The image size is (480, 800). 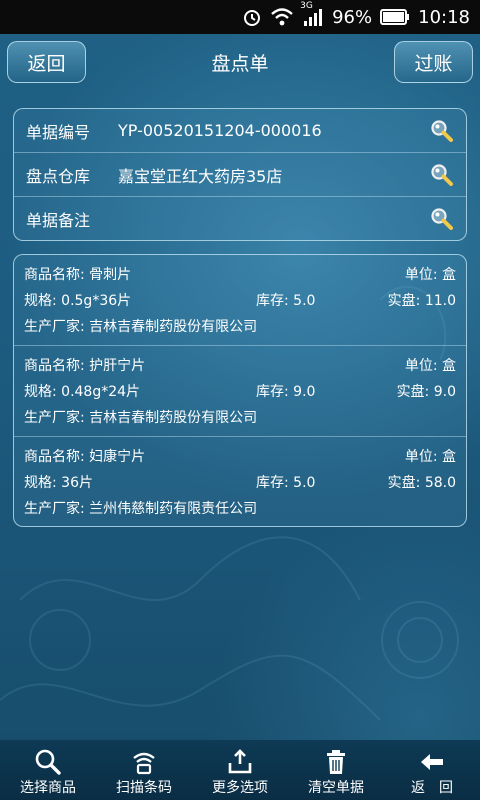 What do you see at coordinates (336, 762) in the screenshot?
I see `trash-icon` at bounding box center [336, 762].